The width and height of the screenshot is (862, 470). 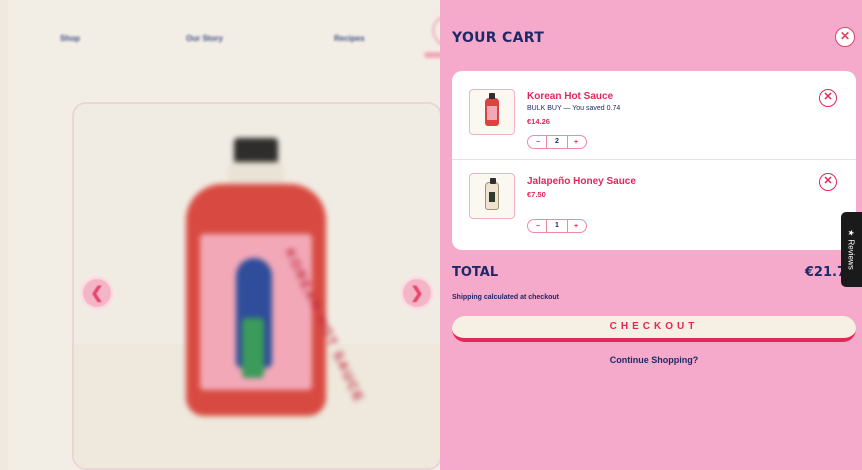 I want to click on shipping-note: Shipping calculated at checkout, so click(x=505, y=297).